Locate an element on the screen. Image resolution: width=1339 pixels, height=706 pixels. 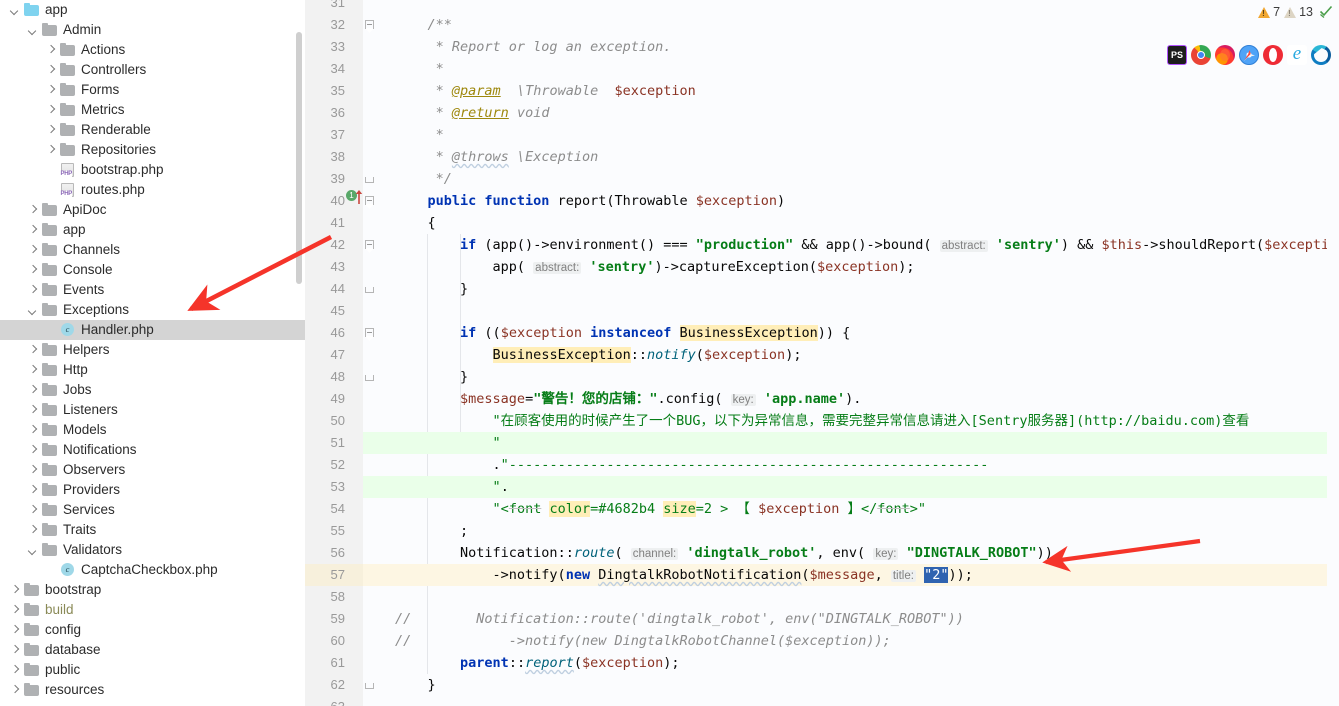
code-line-53: 53 ". is located at coordinates (822, 487).